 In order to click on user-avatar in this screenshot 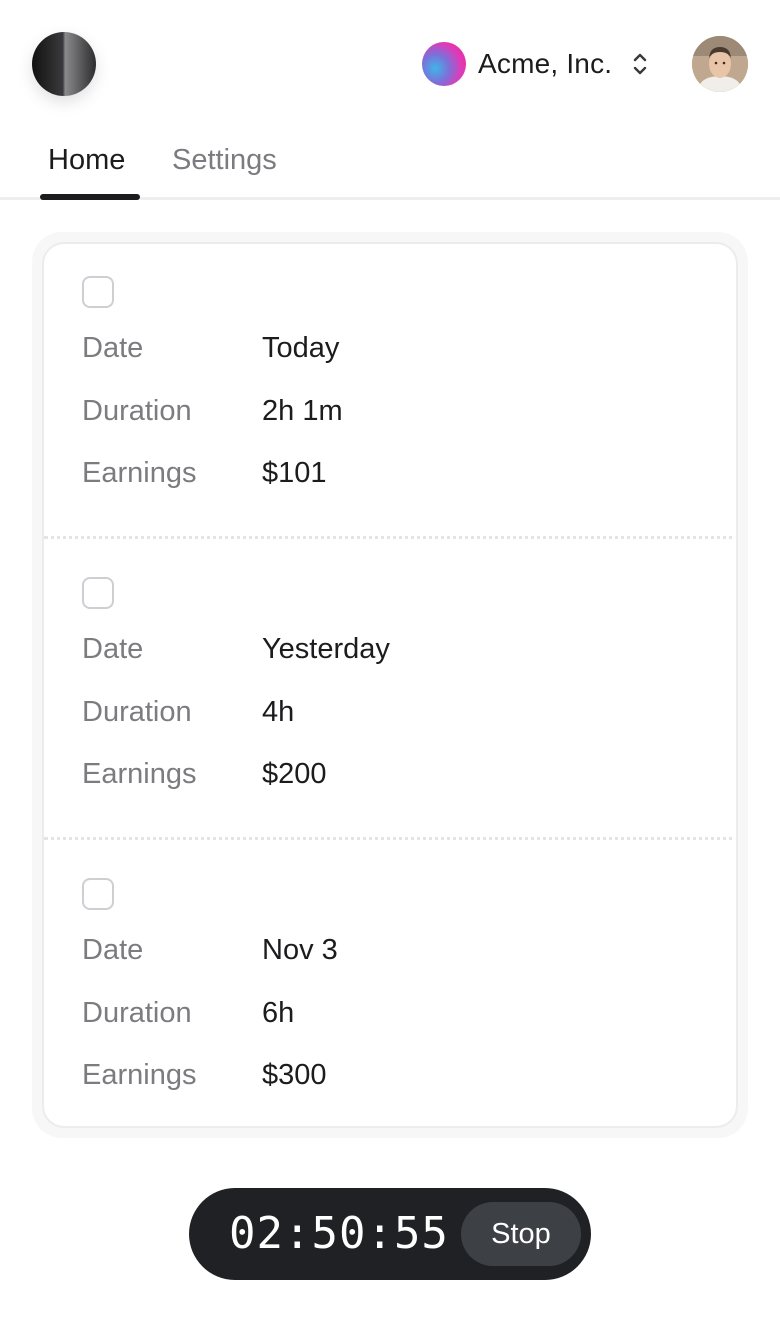, I will do `click(720, 64)`.